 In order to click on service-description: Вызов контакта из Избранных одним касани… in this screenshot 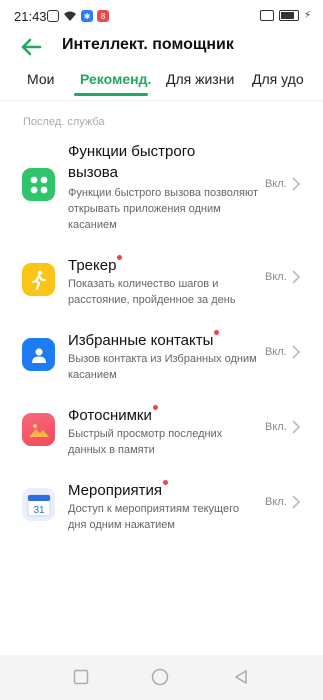, I will do `click(162, 367)`.